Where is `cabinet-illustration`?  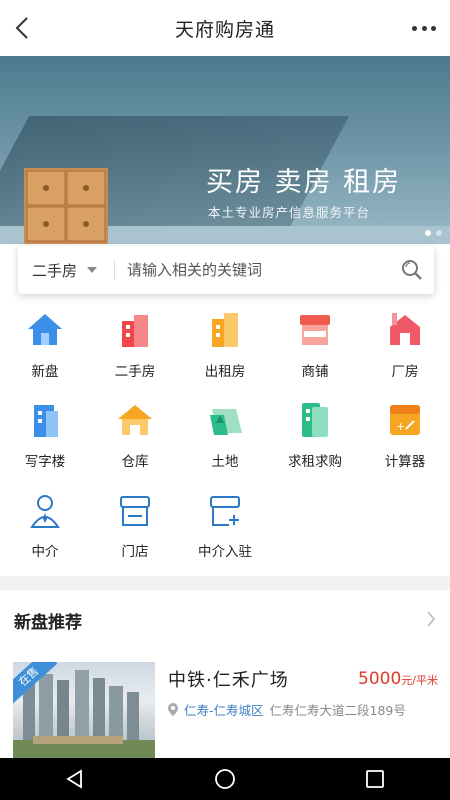
cabinet-illustration is located at coordinates (66, 206).